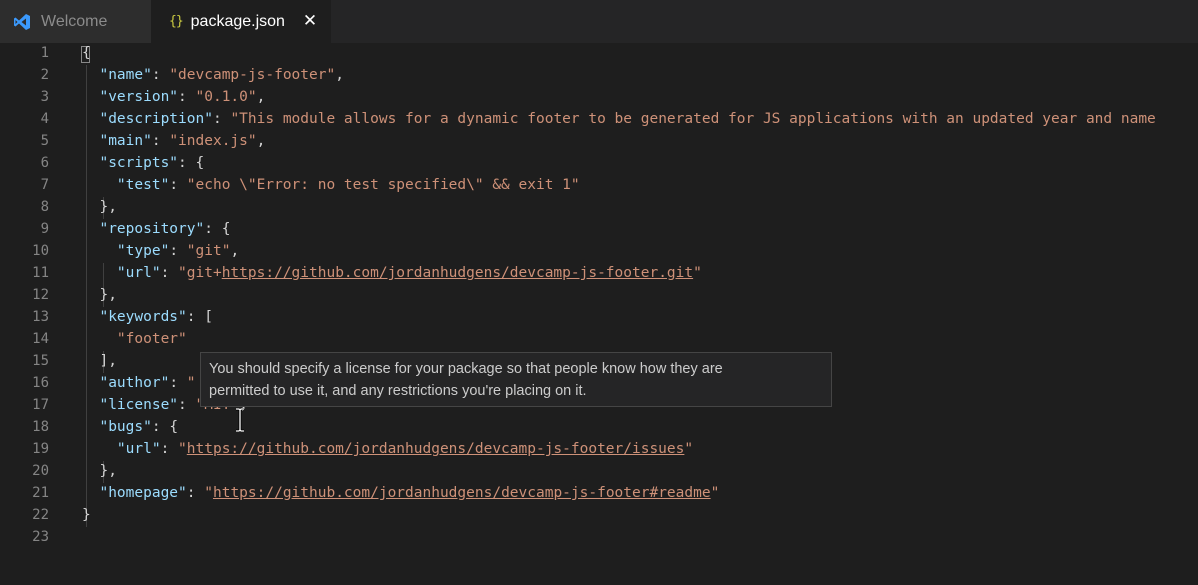 This screenshot has height=585, width=1198. Describe the element at coordinates (44, 97) in the screenshot. I see `line-number: 3` at that location.